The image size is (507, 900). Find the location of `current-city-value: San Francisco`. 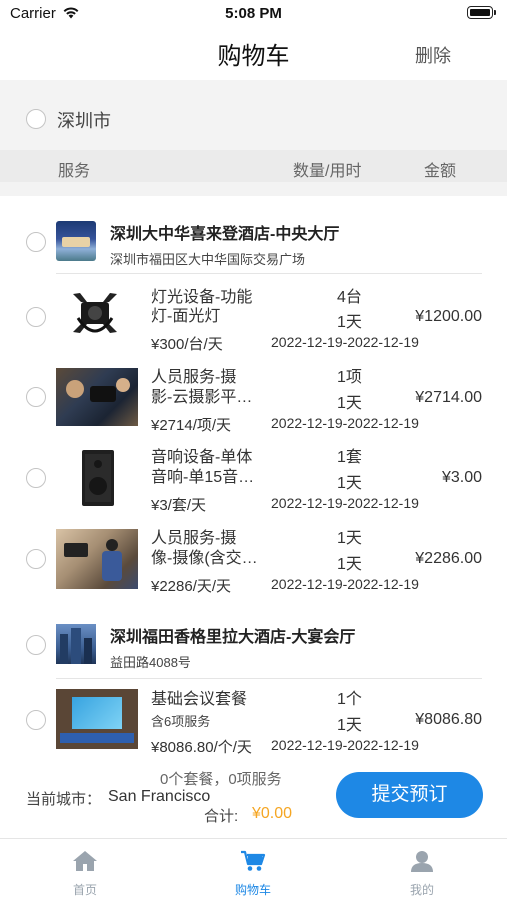

current-city-value: San Francisco is located at coordinates (159, 796).